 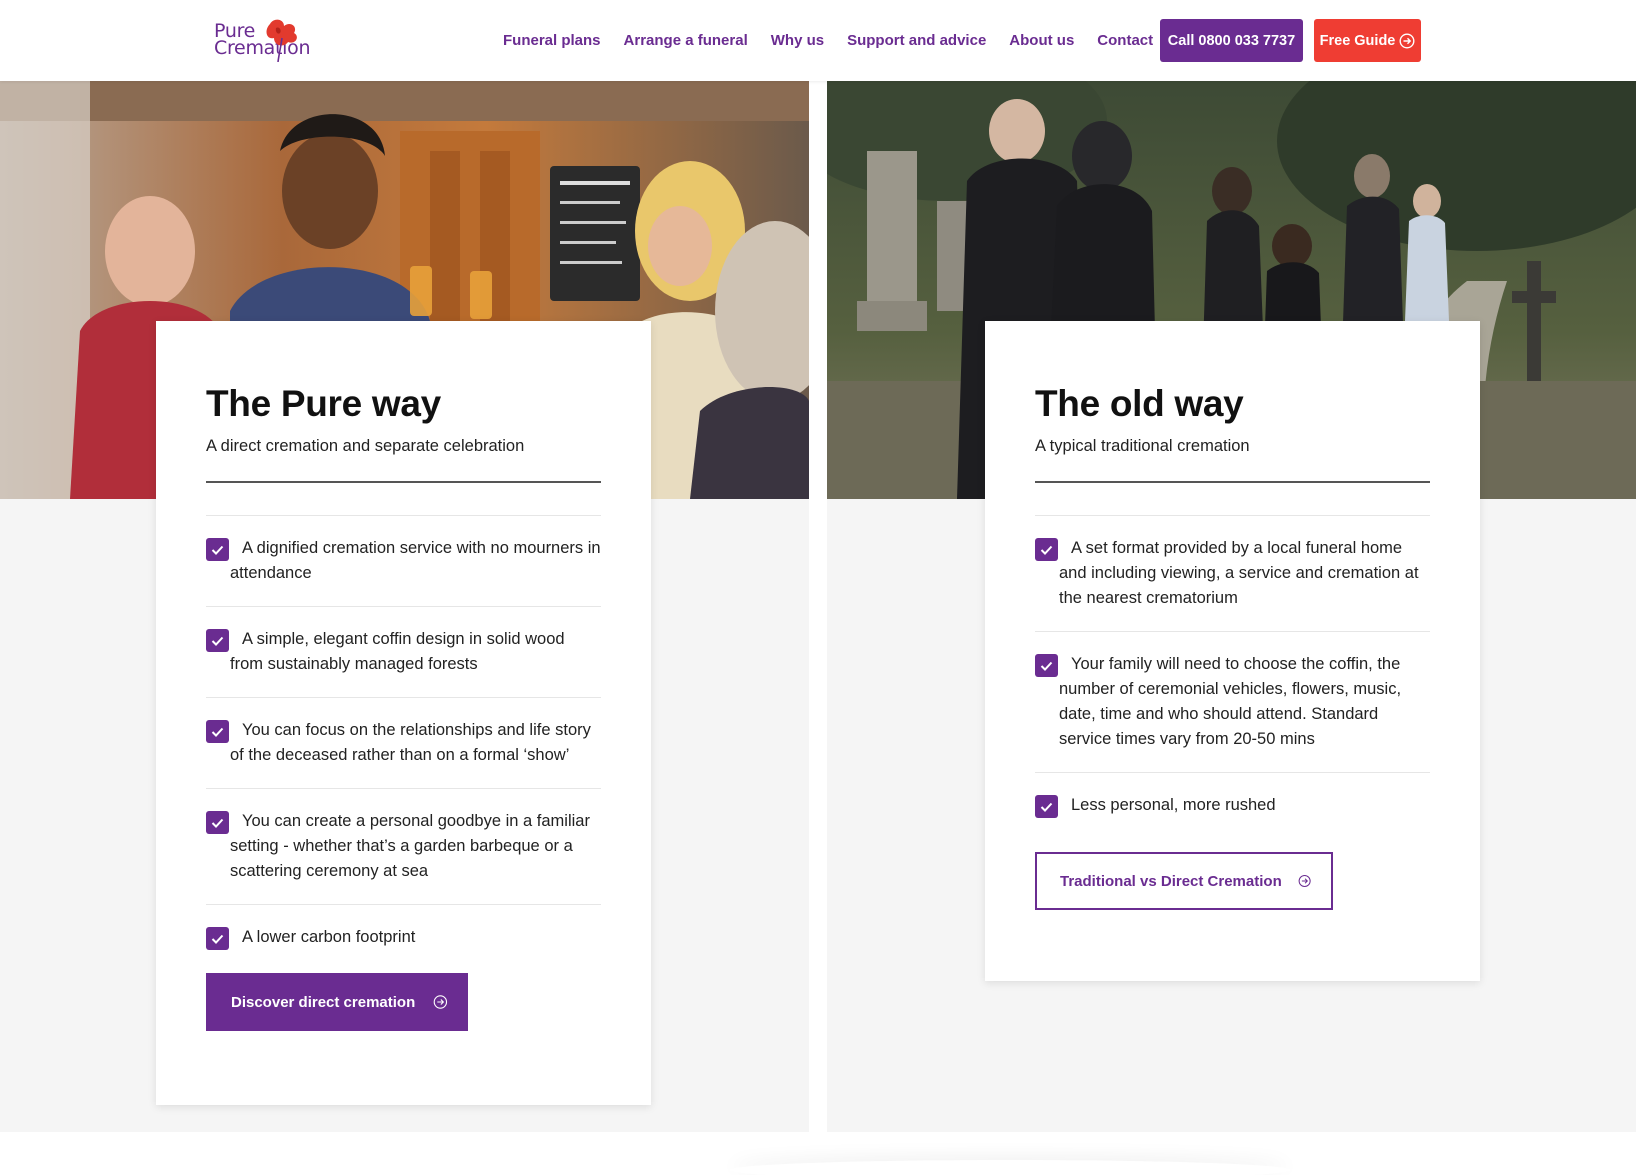 I want to click on discover-direct-cremation-button: Discover direct cremation, so click(x=337, y=1002).